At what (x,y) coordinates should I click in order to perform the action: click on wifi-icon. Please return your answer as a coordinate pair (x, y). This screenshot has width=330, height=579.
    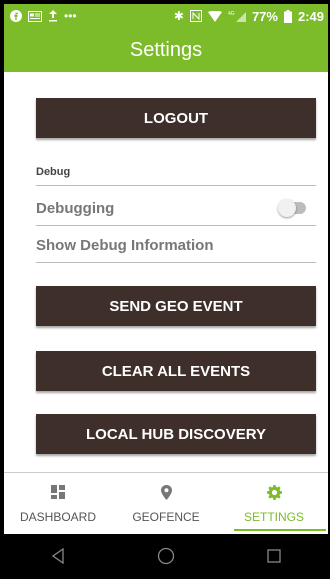
    Looking at the image, I should click on (214, 16).